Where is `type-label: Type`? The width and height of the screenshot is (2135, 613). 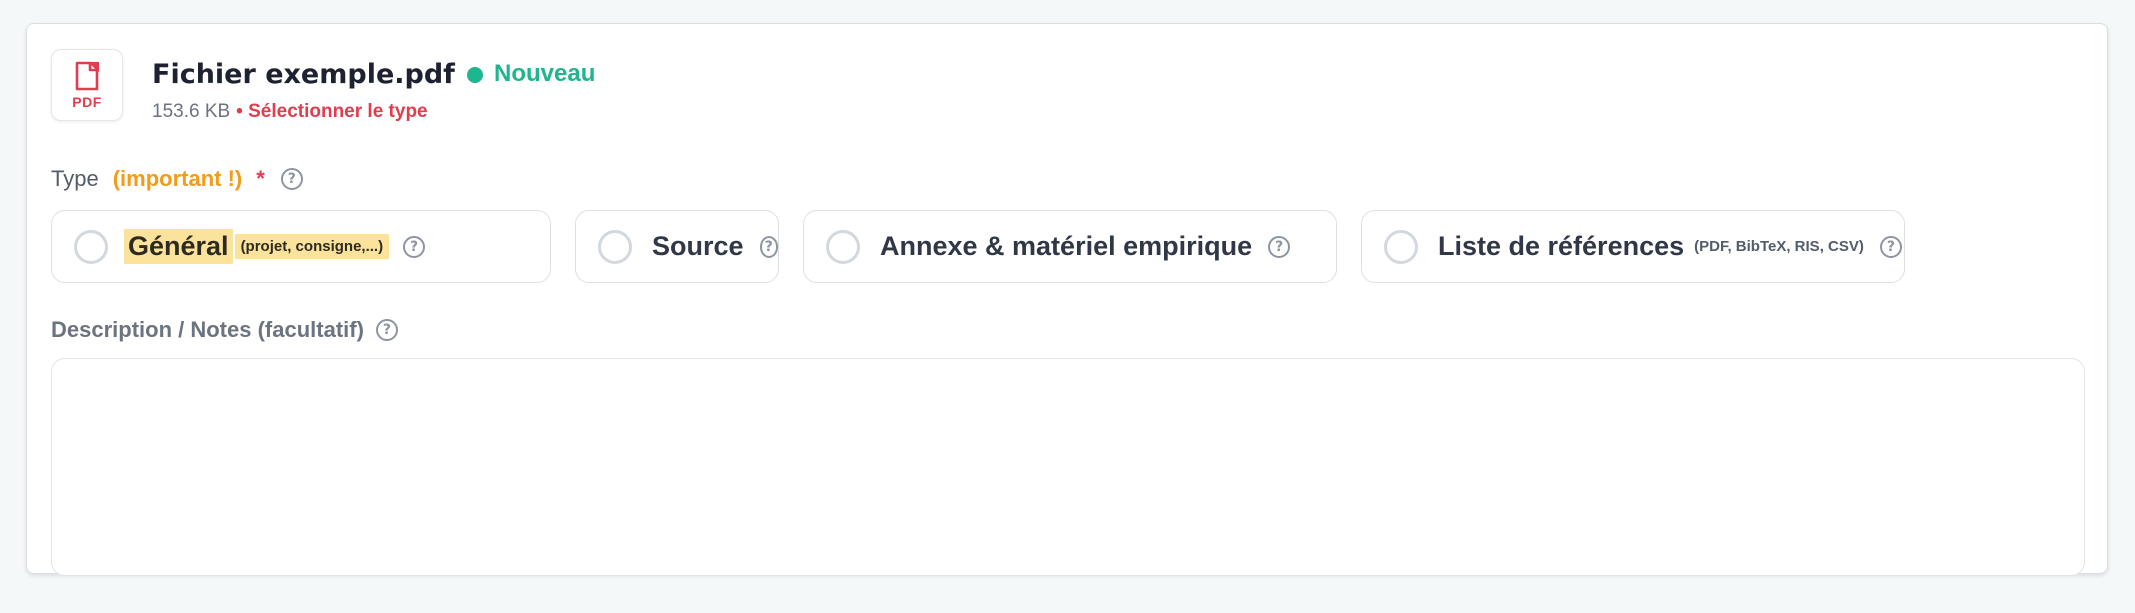
type-label: Type is located at coordinates (75, 178).